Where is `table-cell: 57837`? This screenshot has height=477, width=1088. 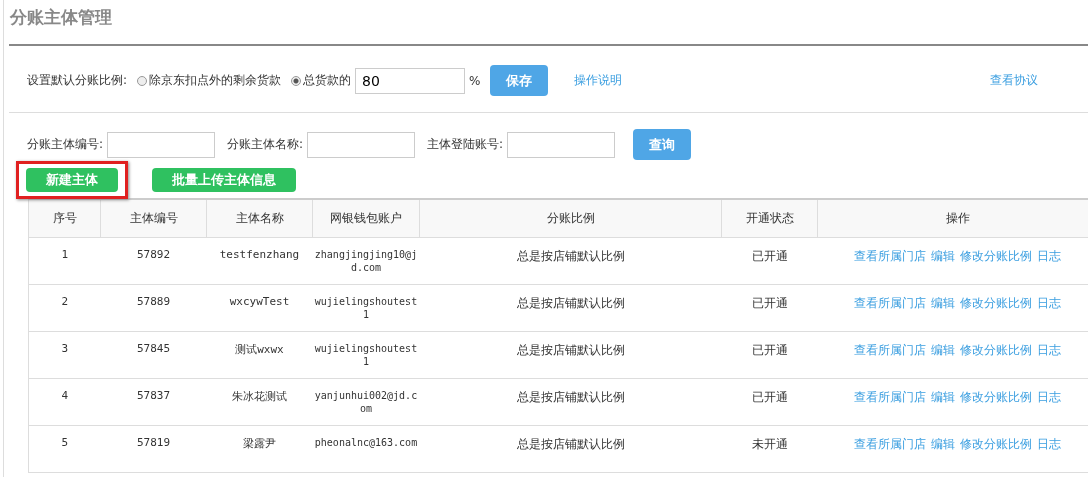
table-cell: 57837 is located at coordinates (153, 402).